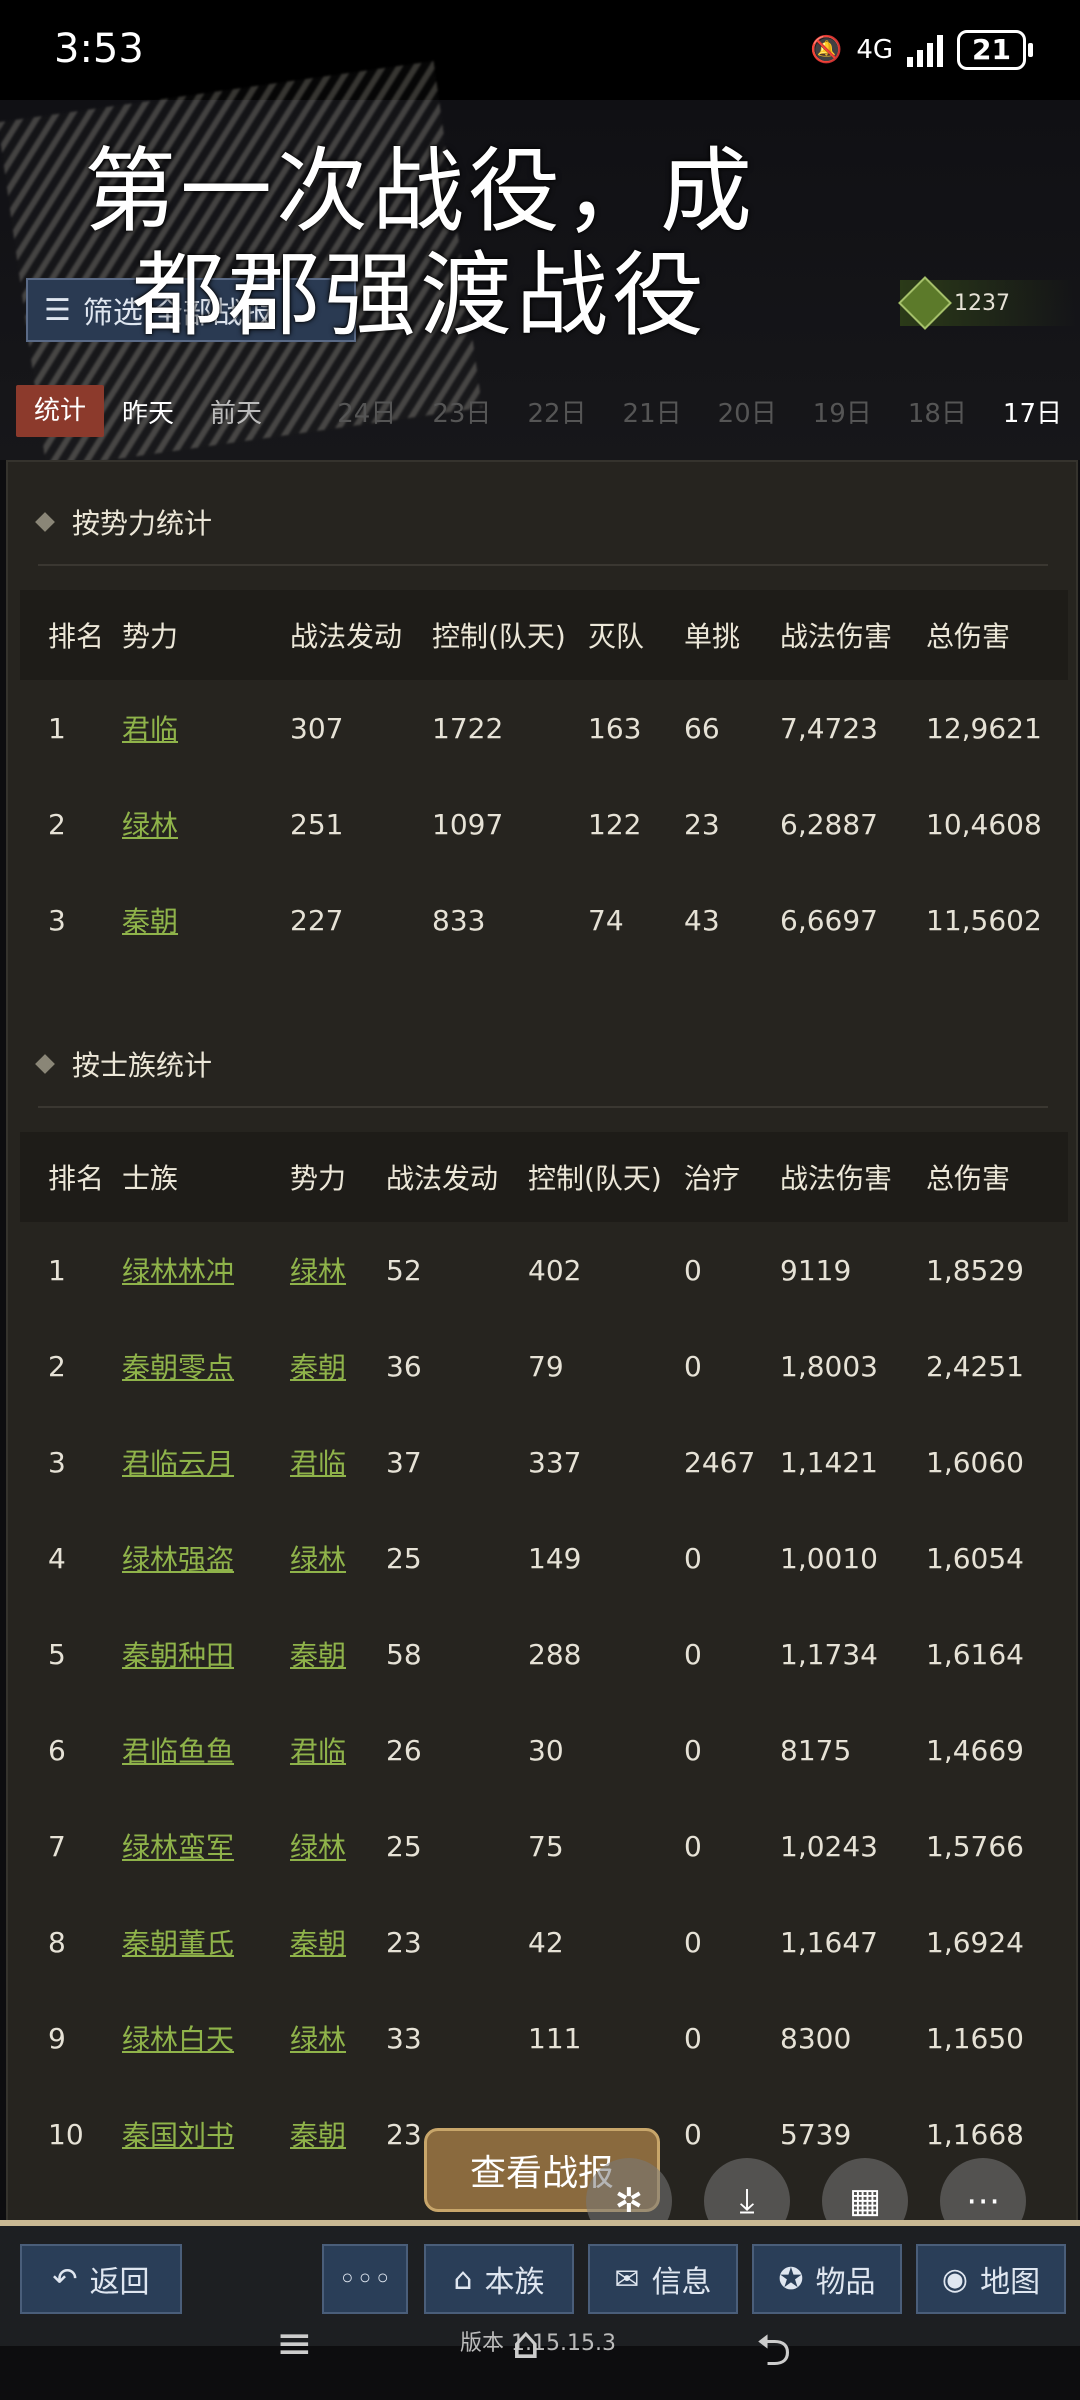 The image size is (1080, 2400). Describe the element at coordinates (544, 920) in the screenshot. I see `table-row: 3 秦朝 227 833 74 43 6,6697 11,5602` at that location.